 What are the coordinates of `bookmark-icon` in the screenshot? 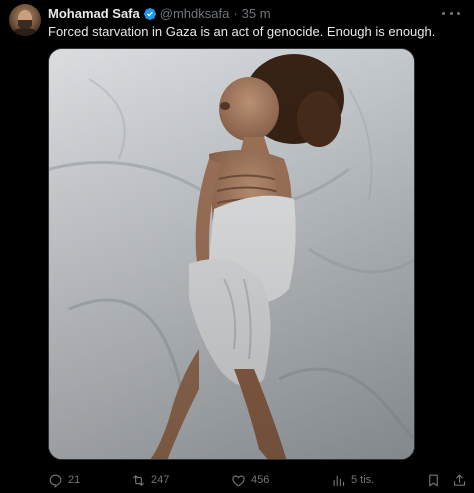 It's located at (433, 480).